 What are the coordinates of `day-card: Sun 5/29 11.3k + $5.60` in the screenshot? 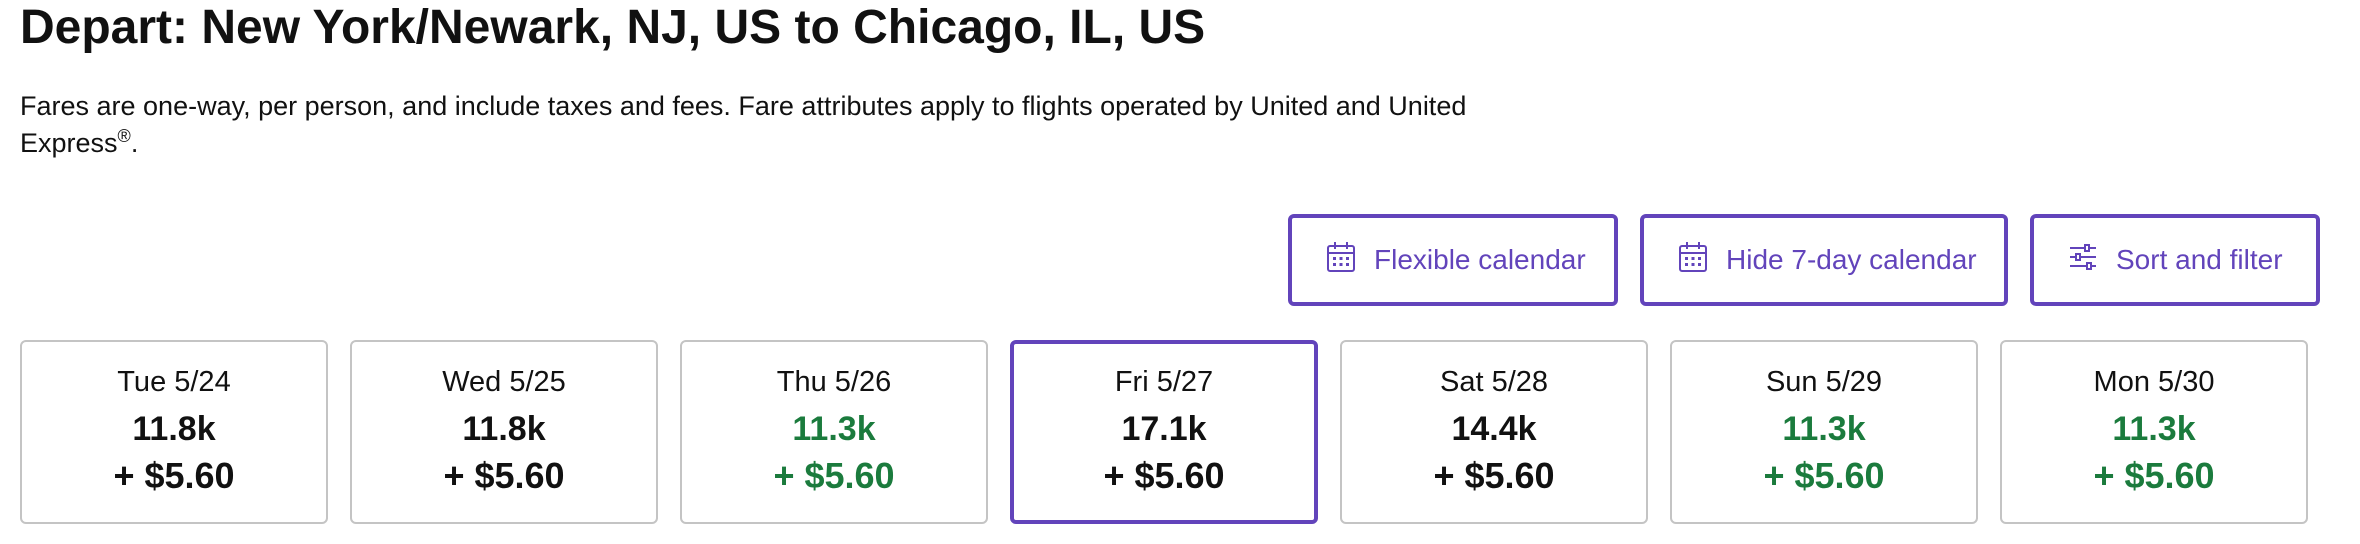 It's located at (1824, 432).